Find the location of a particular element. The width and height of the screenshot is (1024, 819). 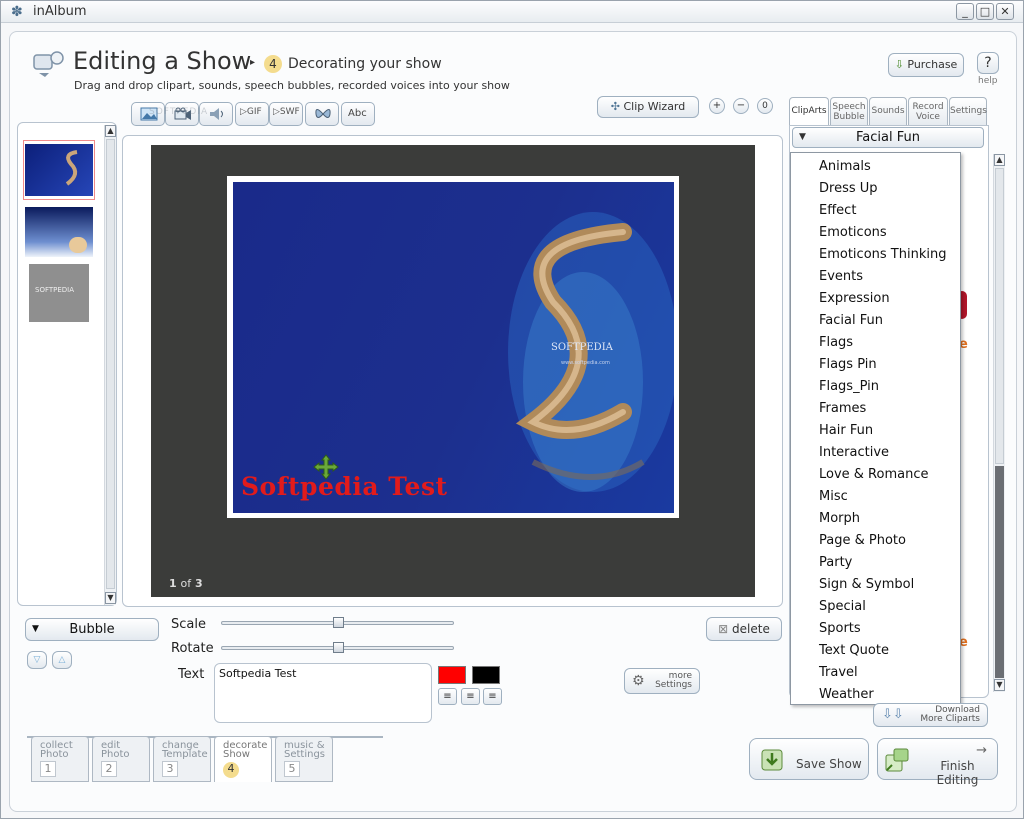

step-tab-1: collect Photo 1 is located at coordinates (60, 759).